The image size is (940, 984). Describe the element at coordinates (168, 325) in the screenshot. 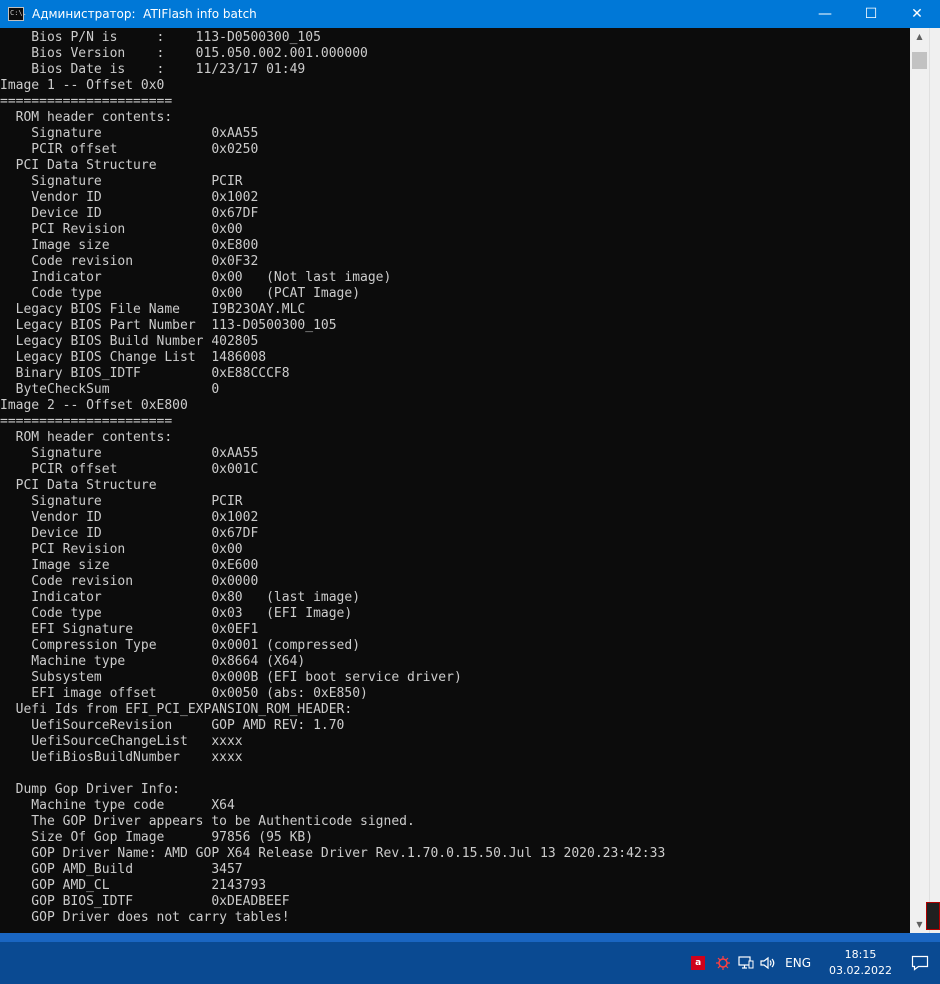

I see `console-line: Legacy BIOS Part Number 113-D0500300_105` at that location.